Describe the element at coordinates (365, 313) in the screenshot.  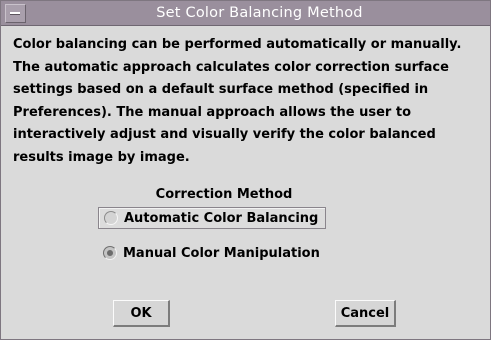
I see `cancel-button: Cancel` at that location.